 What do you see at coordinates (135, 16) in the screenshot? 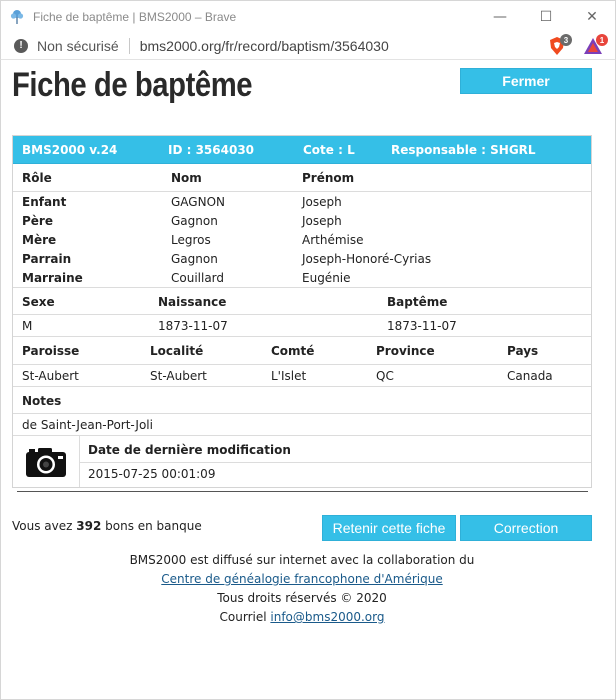
I see `window-title: Fiche de baptême | BMS2000 – Brave` at bounding box center [135, 16].